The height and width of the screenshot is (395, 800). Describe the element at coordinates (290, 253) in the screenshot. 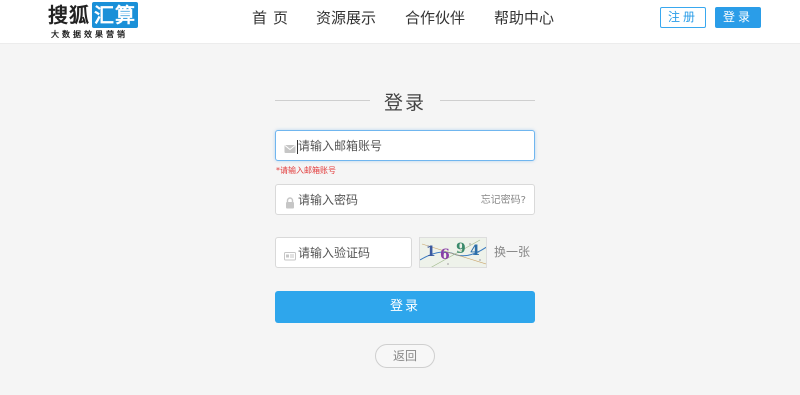

I see `id-card-icon` at that location.